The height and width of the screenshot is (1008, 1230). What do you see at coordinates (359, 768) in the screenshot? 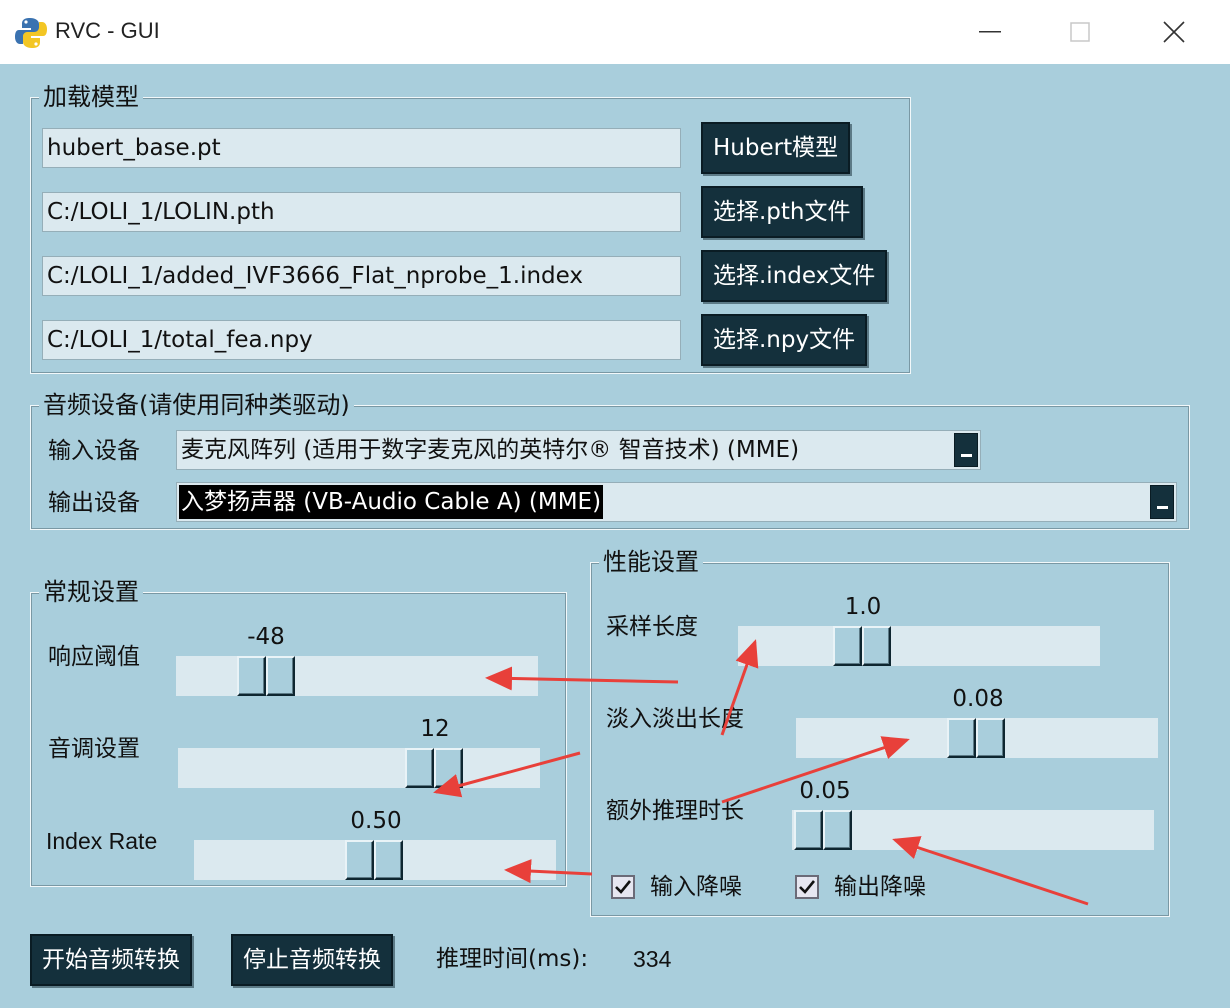
I see `pitch-slider` at bounding box center [359, 768].